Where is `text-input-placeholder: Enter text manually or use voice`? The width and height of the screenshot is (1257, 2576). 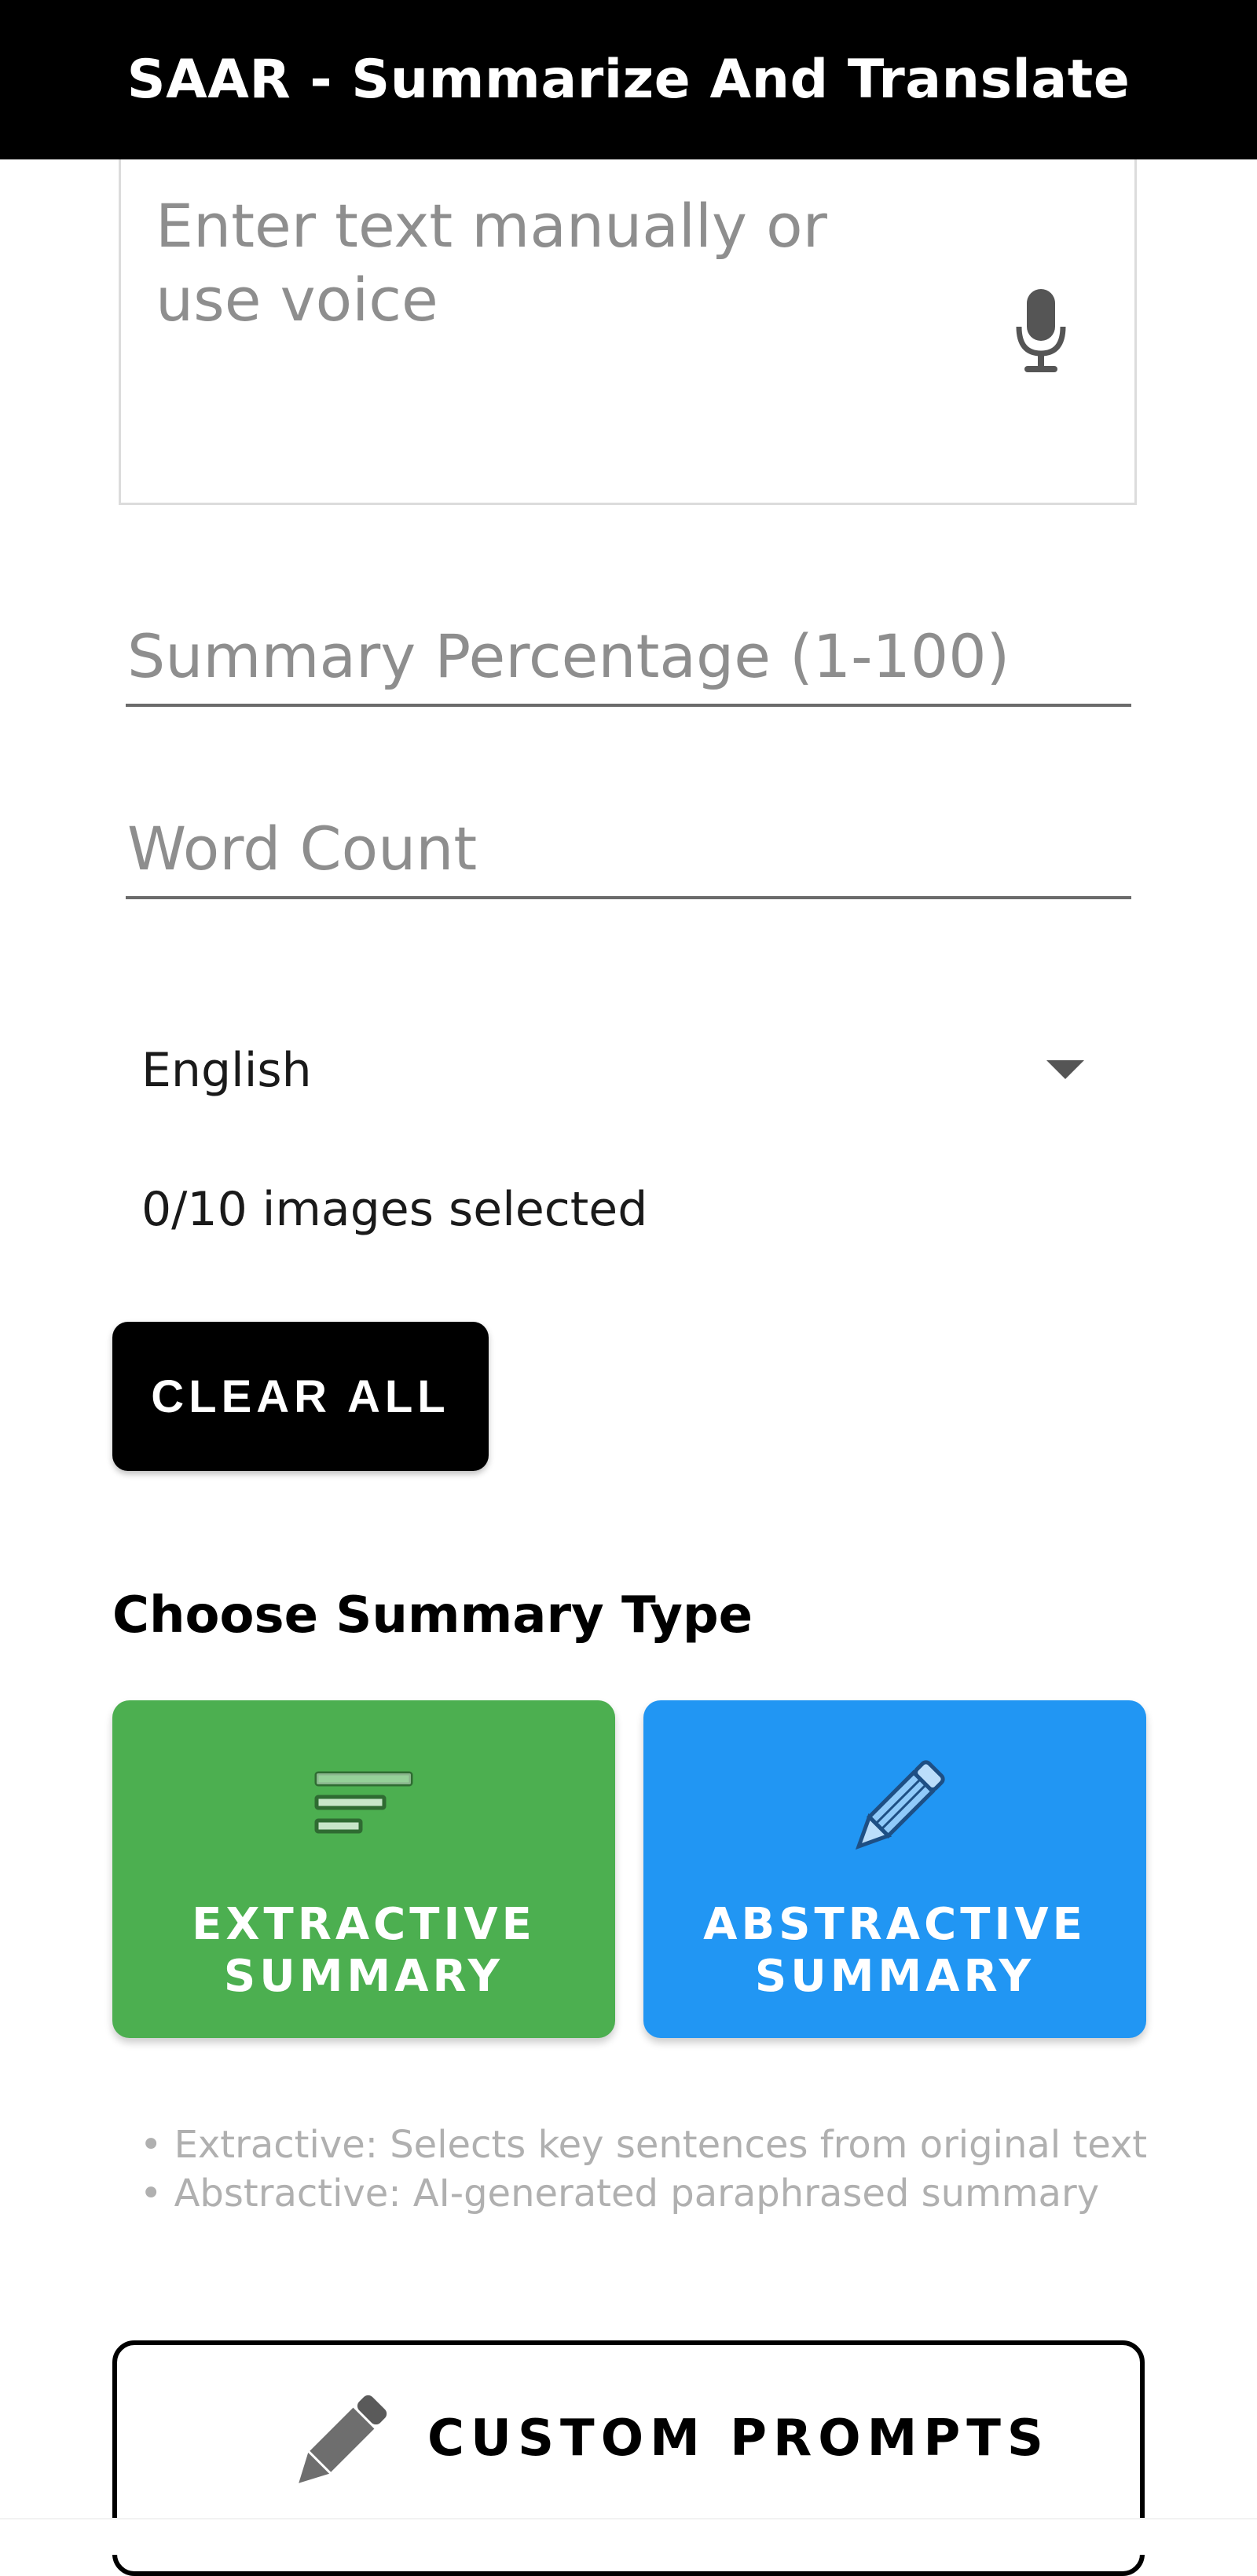 text-input-placeholder: Enter text manually or use voice is located at coordinates (492, 263).